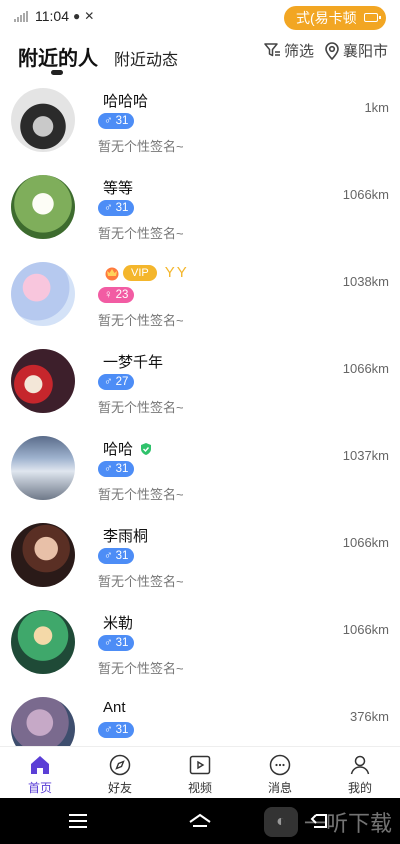 The height and width of the screenshot is (844, 400). I want to click on user-distance: 1037km, so click(365, 455).